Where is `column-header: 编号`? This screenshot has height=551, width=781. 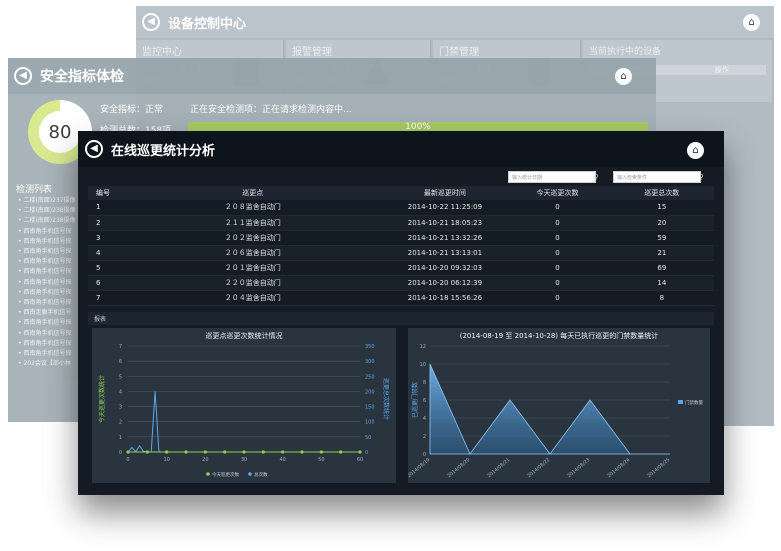
column-header: 编号 is located at coordinates (104, 193).